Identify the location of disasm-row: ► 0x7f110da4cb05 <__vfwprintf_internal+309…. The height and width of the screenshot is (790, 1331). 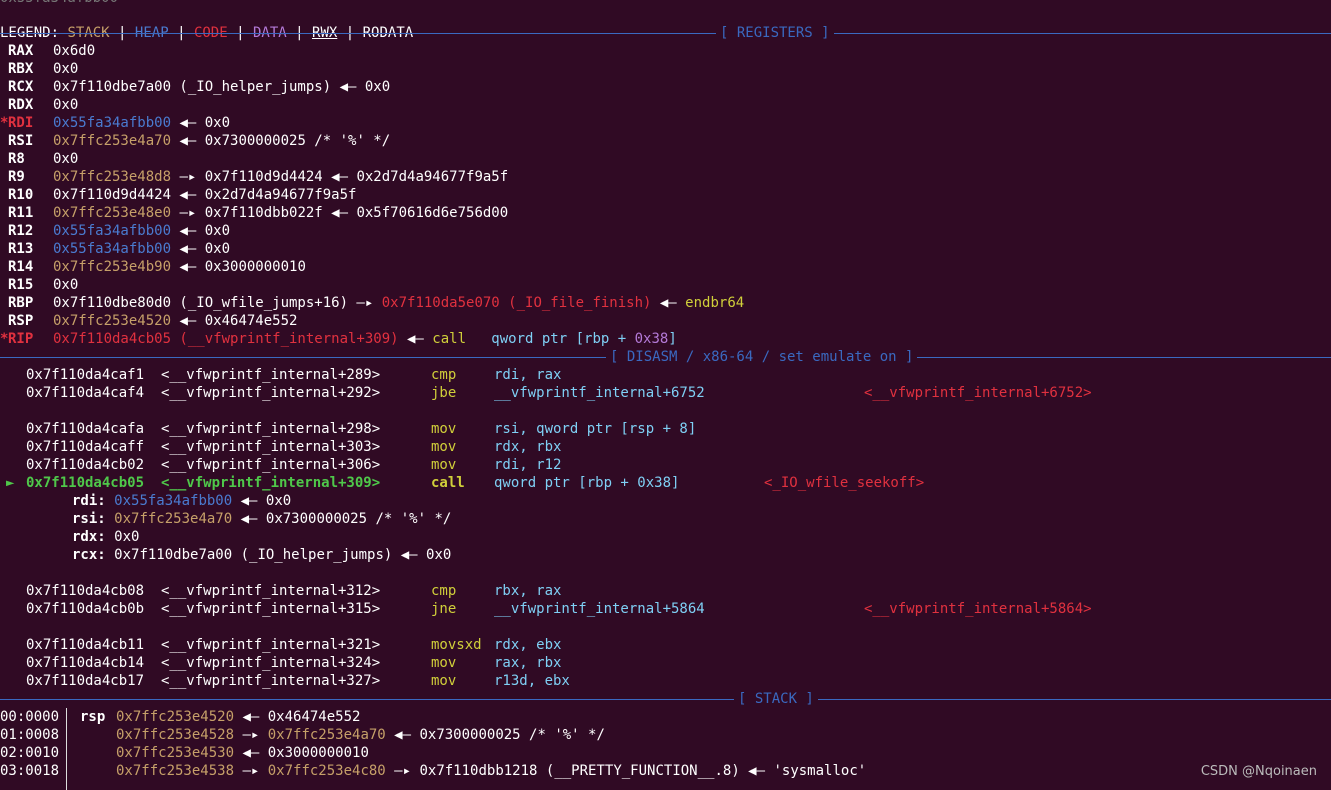
(665, 483).